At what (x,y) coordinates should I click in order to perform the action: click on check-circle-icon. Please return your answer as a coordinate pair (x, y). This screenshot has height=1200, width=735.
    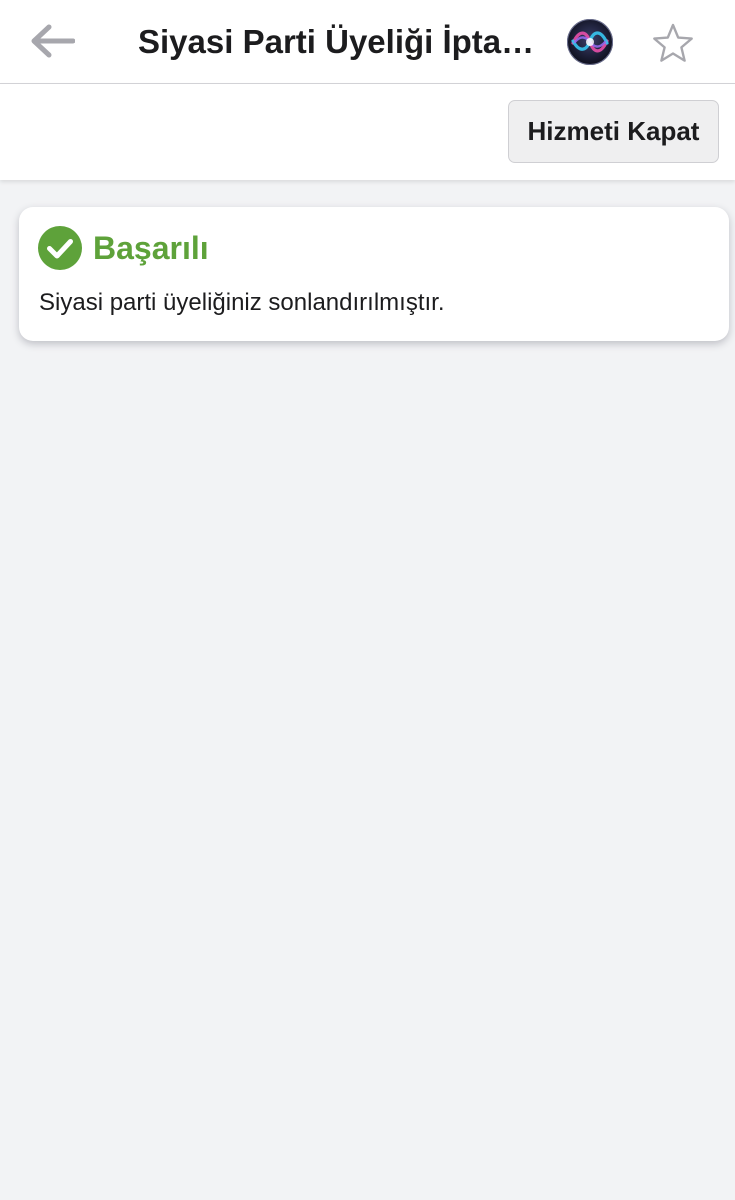
    Looking at the image, I should click on (60, 248).